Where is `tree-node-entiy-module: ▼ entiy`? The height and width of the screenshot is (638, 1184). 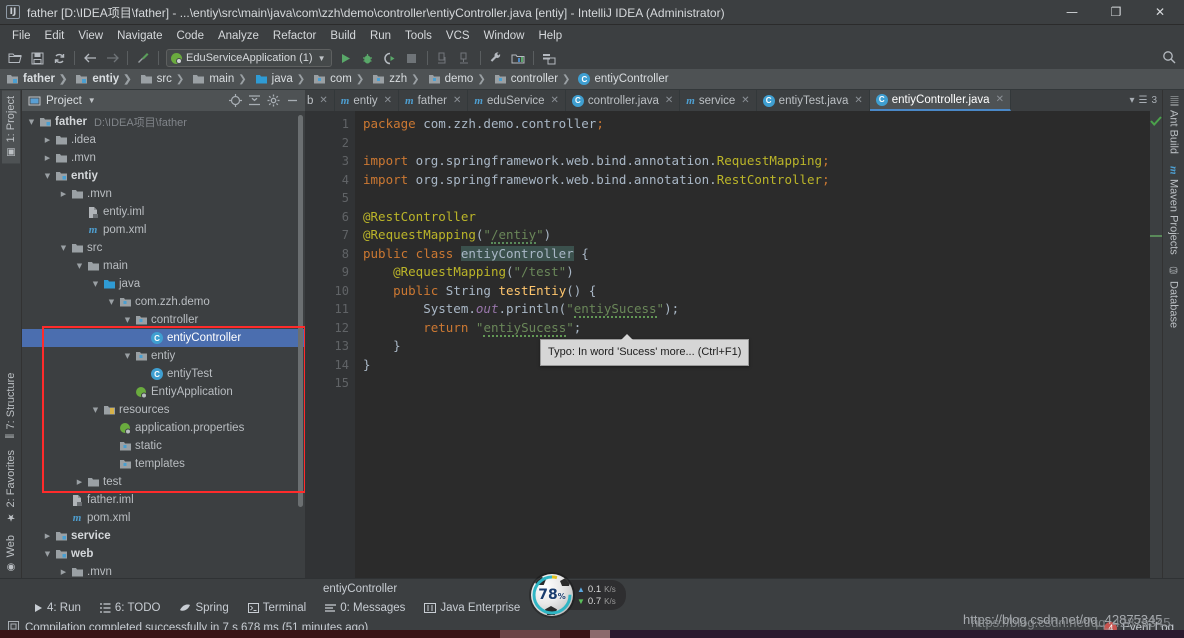 tree-node-entiy-module: ▼ entiy is located at coordinates (163, 176).